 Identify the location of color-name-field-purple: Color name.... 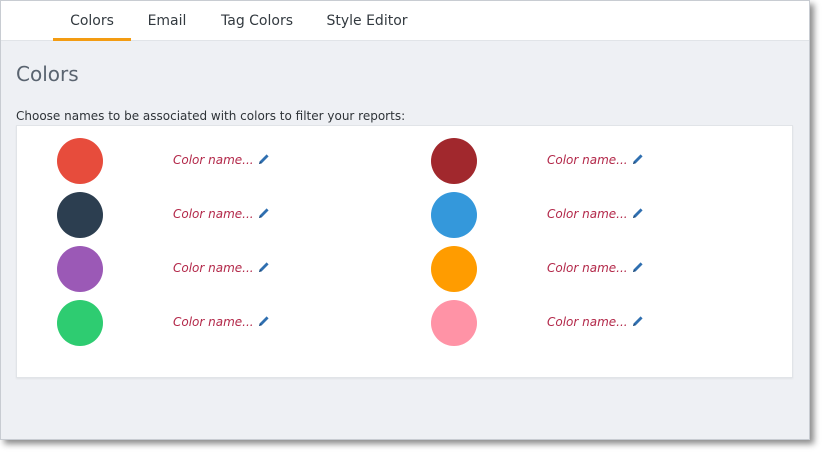
(221, 268).